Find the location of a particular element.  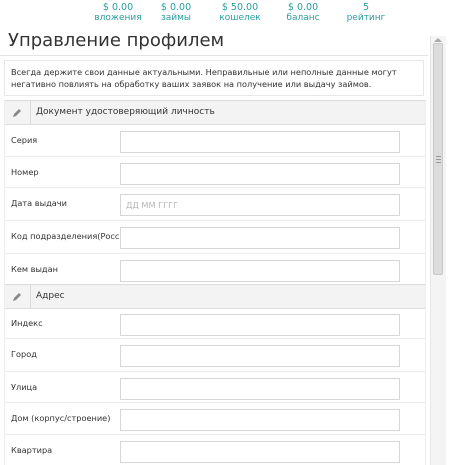

stat-wallet: $ 50.00 кошелек is located at coordinates (240, 13).